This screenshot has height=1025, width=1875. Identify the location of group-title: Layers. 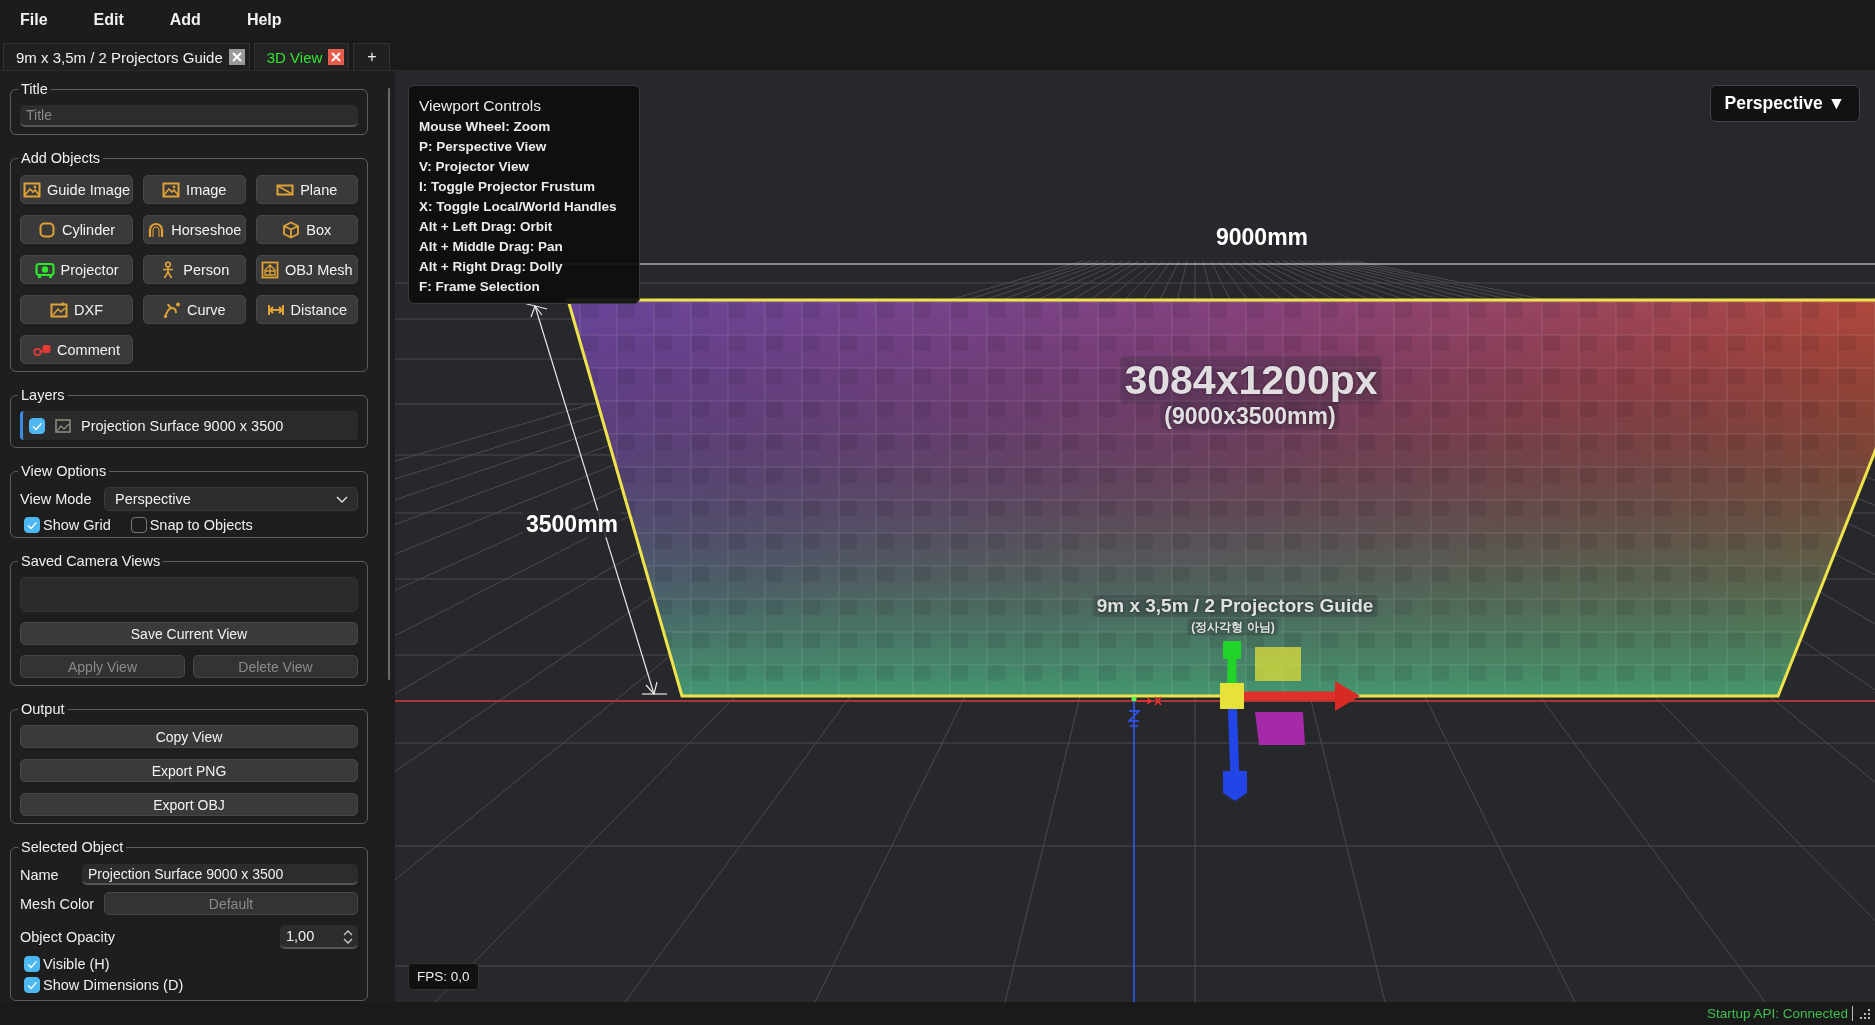
(43, 395).